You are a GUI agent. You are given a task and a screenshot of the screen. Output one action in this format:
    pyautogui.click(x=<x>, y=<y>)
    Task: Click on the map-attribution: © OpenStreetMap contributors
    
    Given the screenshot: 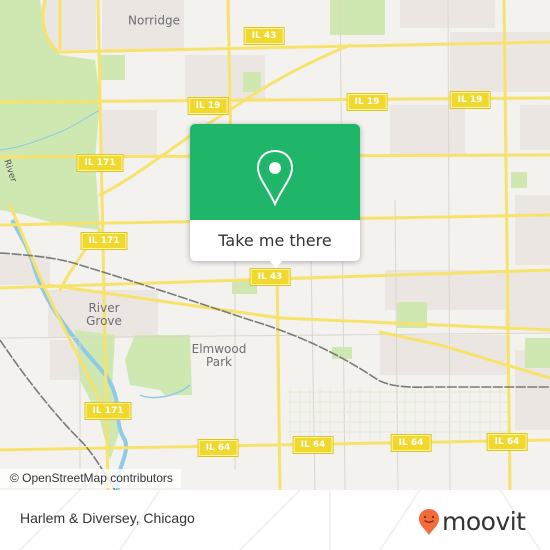 What is the action you would take?
    pyautogui.click(x=90, y=478)
    